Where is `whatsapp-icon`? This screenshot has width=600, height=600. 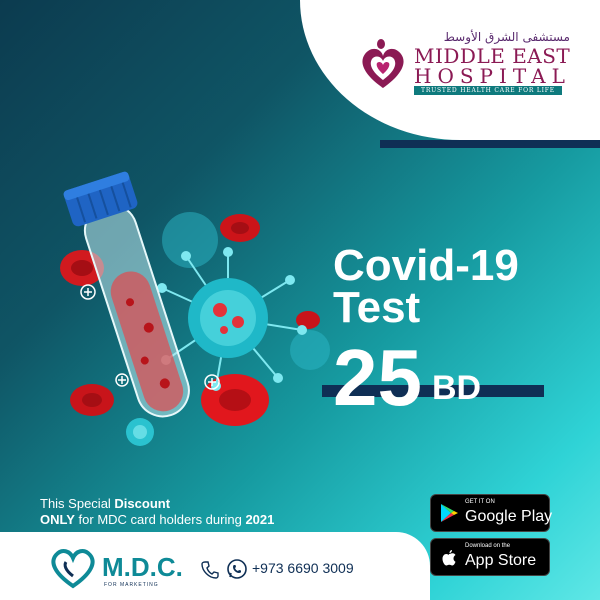 whatsapp-icon is located at coordinates (237, 569).